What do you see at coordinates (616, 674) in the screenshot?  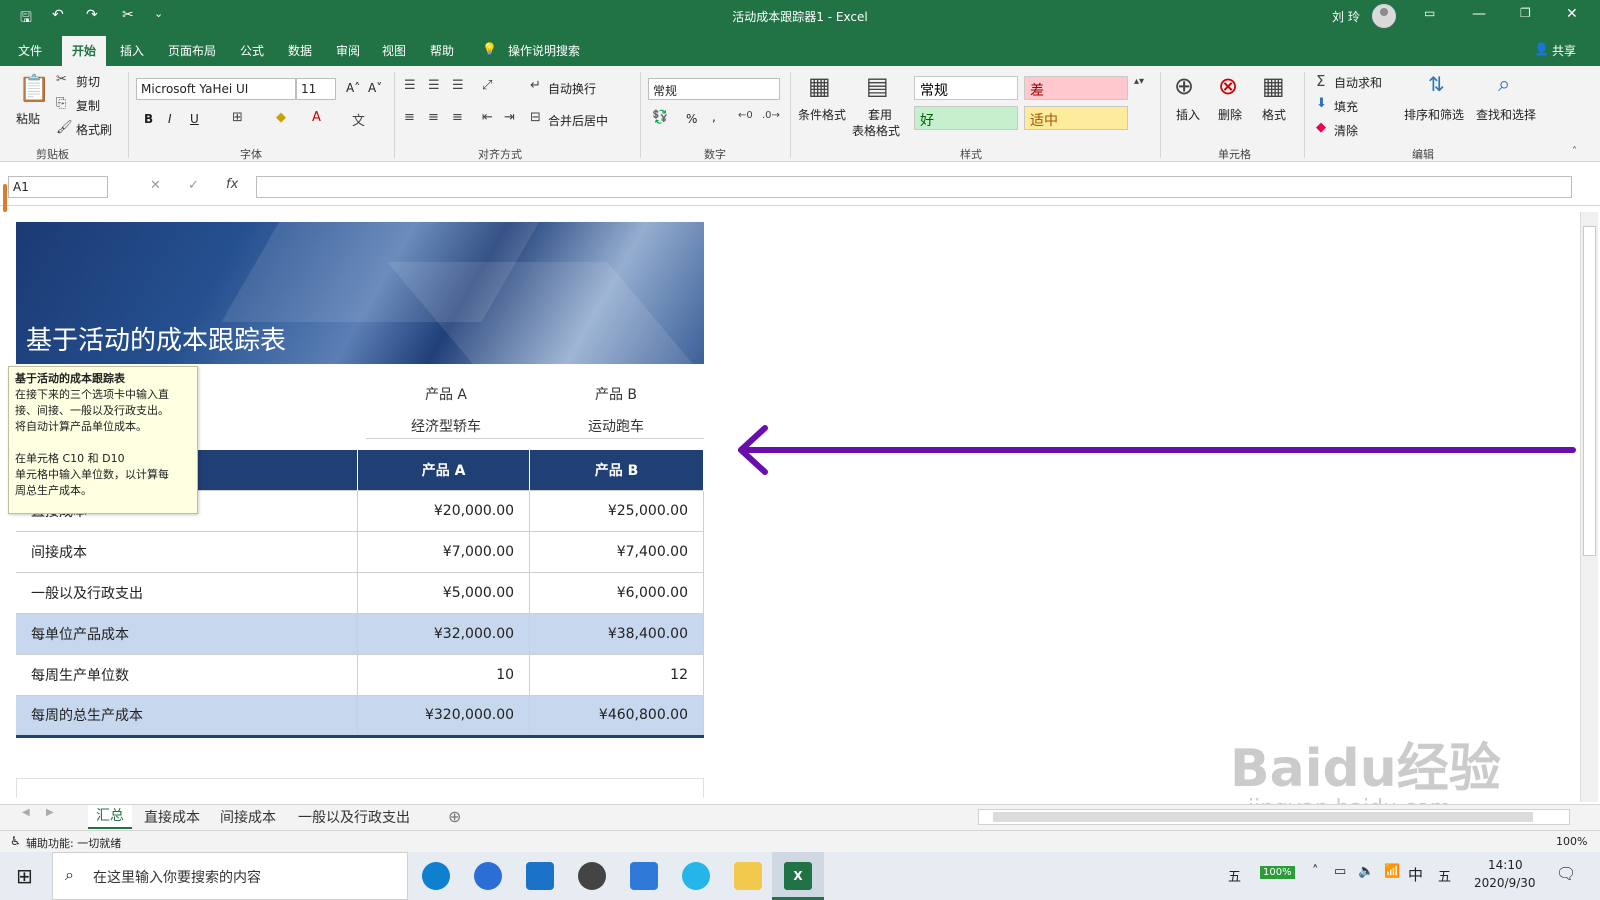 I see `cell-product-b: 12` at bounding box center [616, 674].